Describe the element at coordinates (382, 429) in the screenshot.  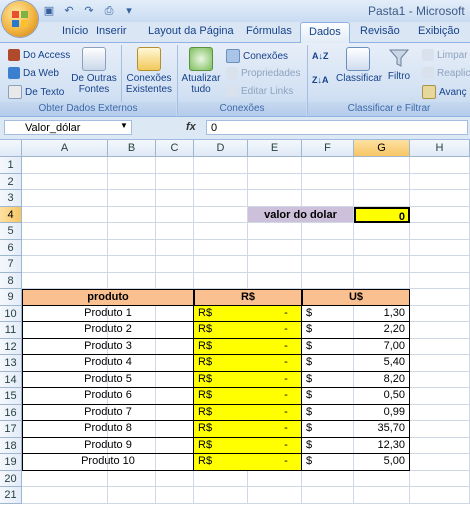
I see `usd-value-cell: 35,70` at that location.